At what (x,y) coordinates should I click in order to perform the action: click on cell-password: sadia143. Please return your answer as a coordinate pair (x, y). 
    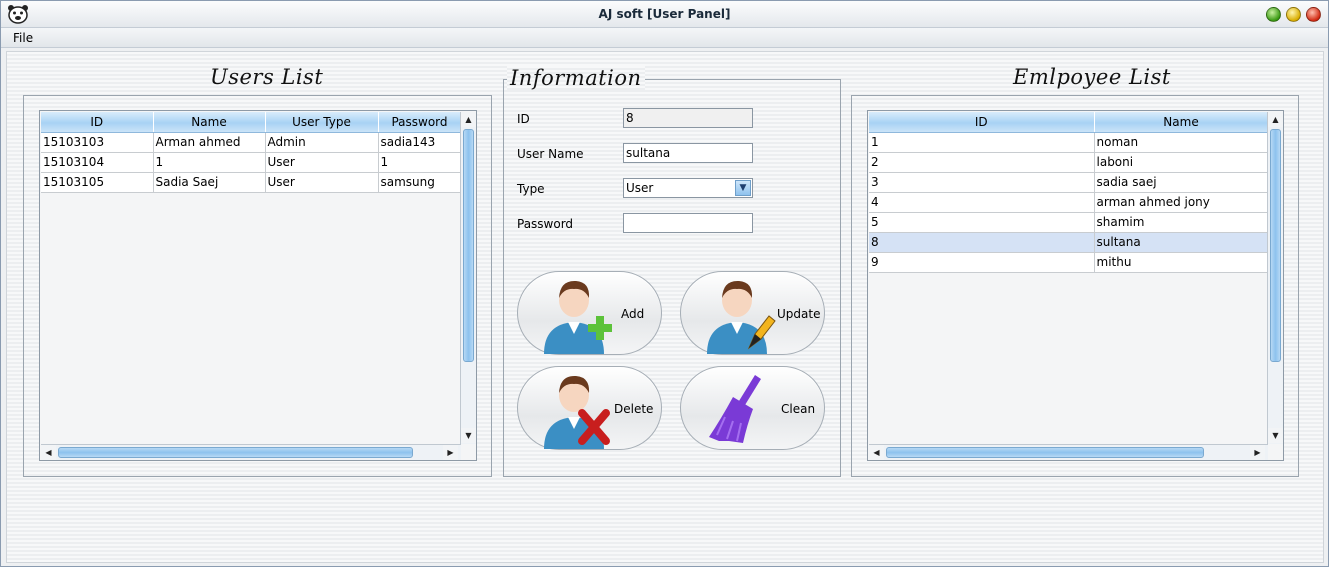
    Looking at the image, I should click on (420, 142).